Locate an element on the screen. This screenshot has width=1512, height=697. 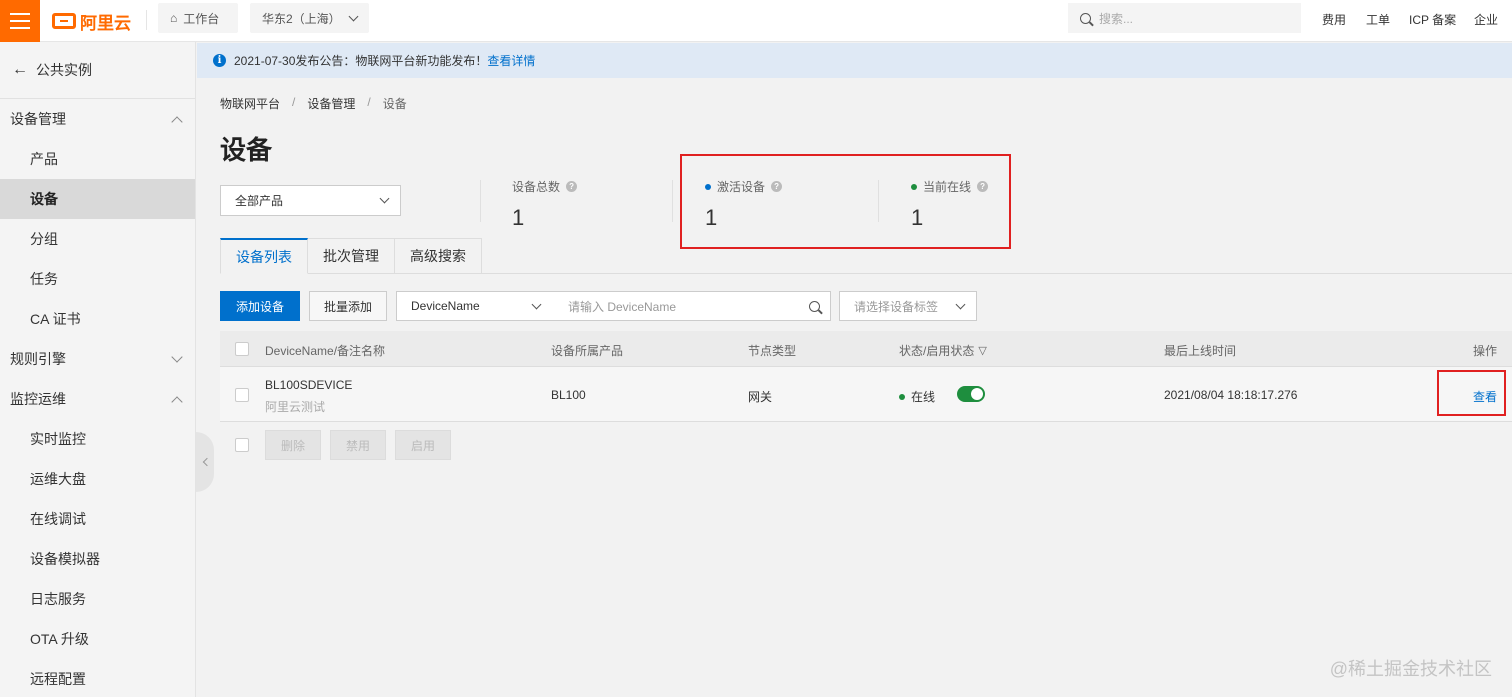
top-link-billing: 费用 is located at coordinates (1334, 19).